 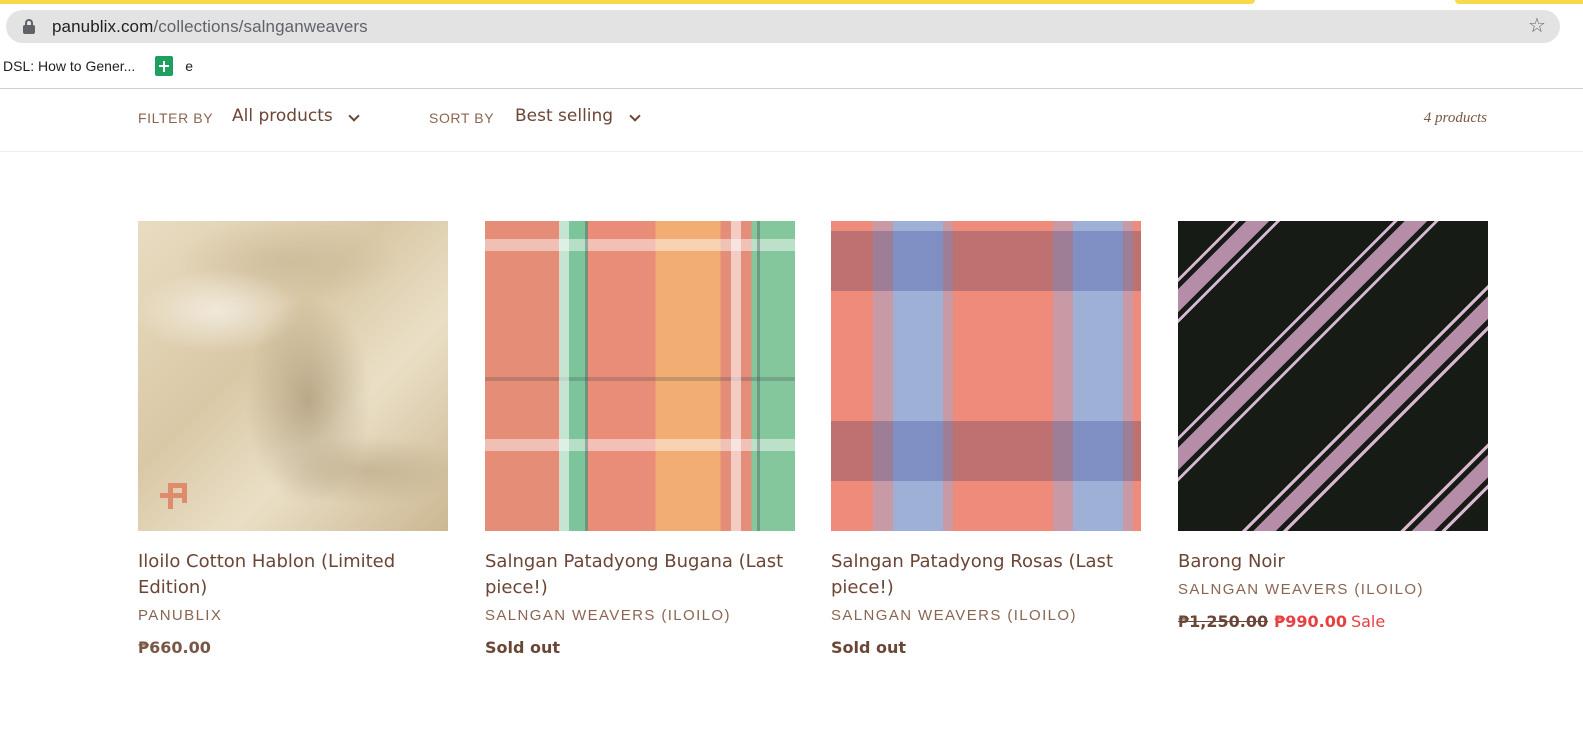 What do you see at coordinates (1333, 562) in the screenshot?
I see `product-title: Barong Noir` at bounding box center [1333, 562].